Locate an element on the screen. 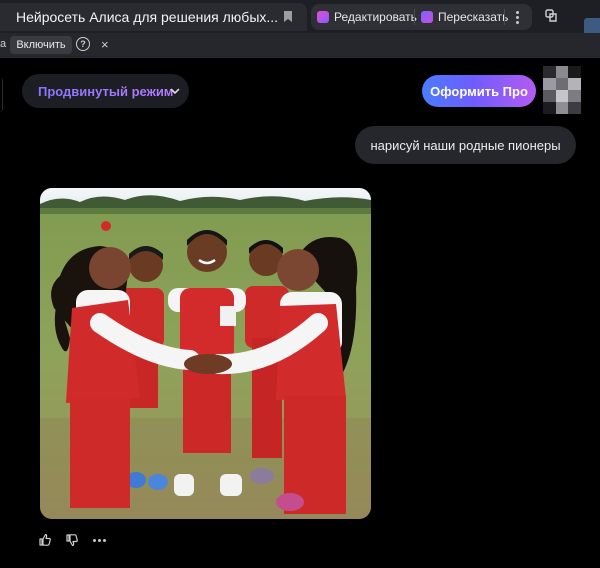 The image size is (600, 568). retell-icon is located at coordinates (427, 17).